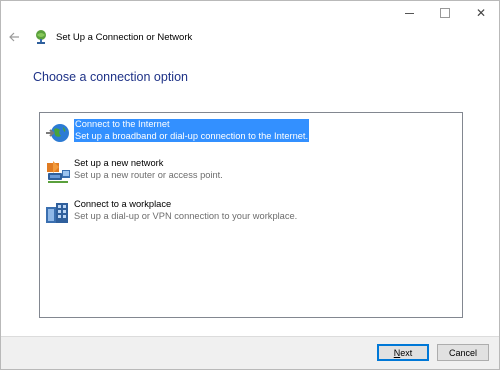 The width and height of the screenshot is (500, 370). What do you see at coordinates (57, 213) in the screenshot?
I see `workplace-icon` at bounding box center [57, 213].